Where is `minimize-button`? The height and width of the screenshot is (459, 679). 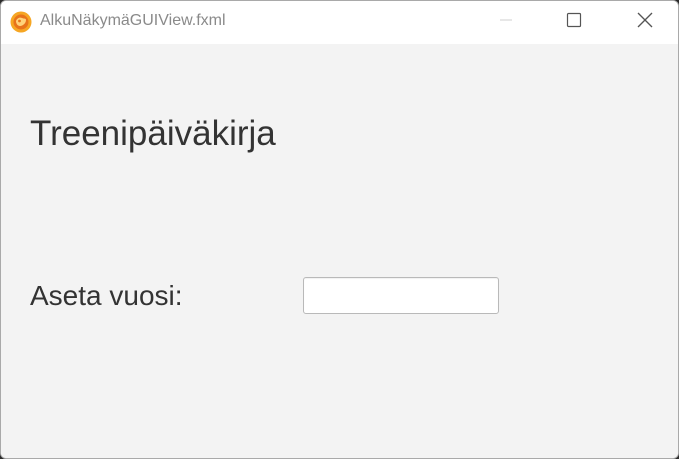 minimize-button is located at coordinates (506, 22).